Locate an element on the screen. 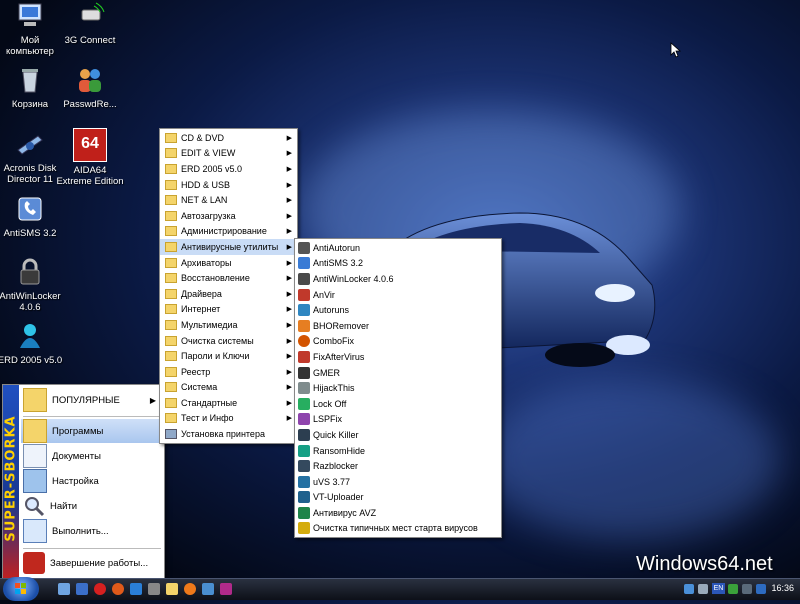 This screenshot has width=800, height=604. separator is located at coordinates (92, 416).